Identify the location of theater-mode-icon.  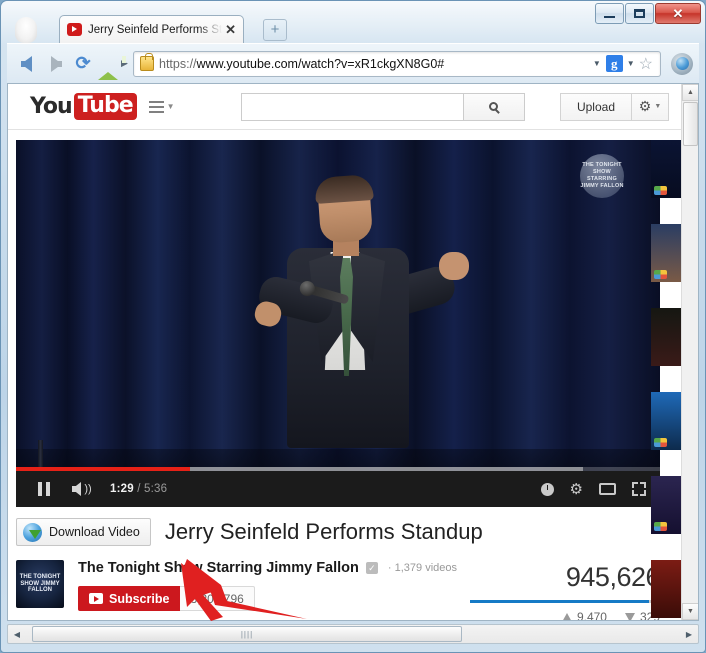
(607, 489).